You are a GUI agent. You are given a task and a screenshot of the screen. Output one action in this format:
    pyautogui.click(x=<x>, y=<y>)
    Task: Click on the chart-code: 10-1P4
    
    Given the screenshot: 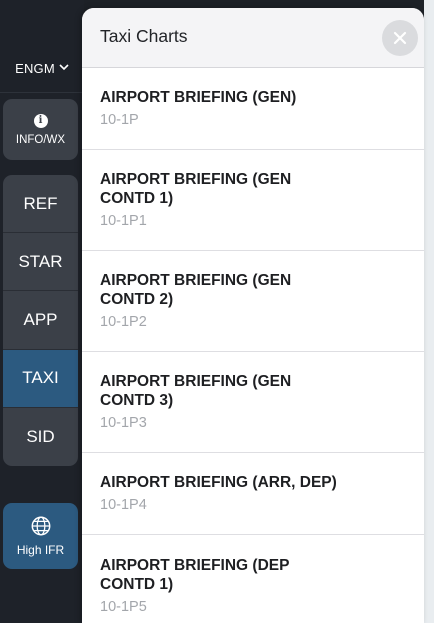 What is the action you would take?
    pyautogui.click(x=123, y=505)
    